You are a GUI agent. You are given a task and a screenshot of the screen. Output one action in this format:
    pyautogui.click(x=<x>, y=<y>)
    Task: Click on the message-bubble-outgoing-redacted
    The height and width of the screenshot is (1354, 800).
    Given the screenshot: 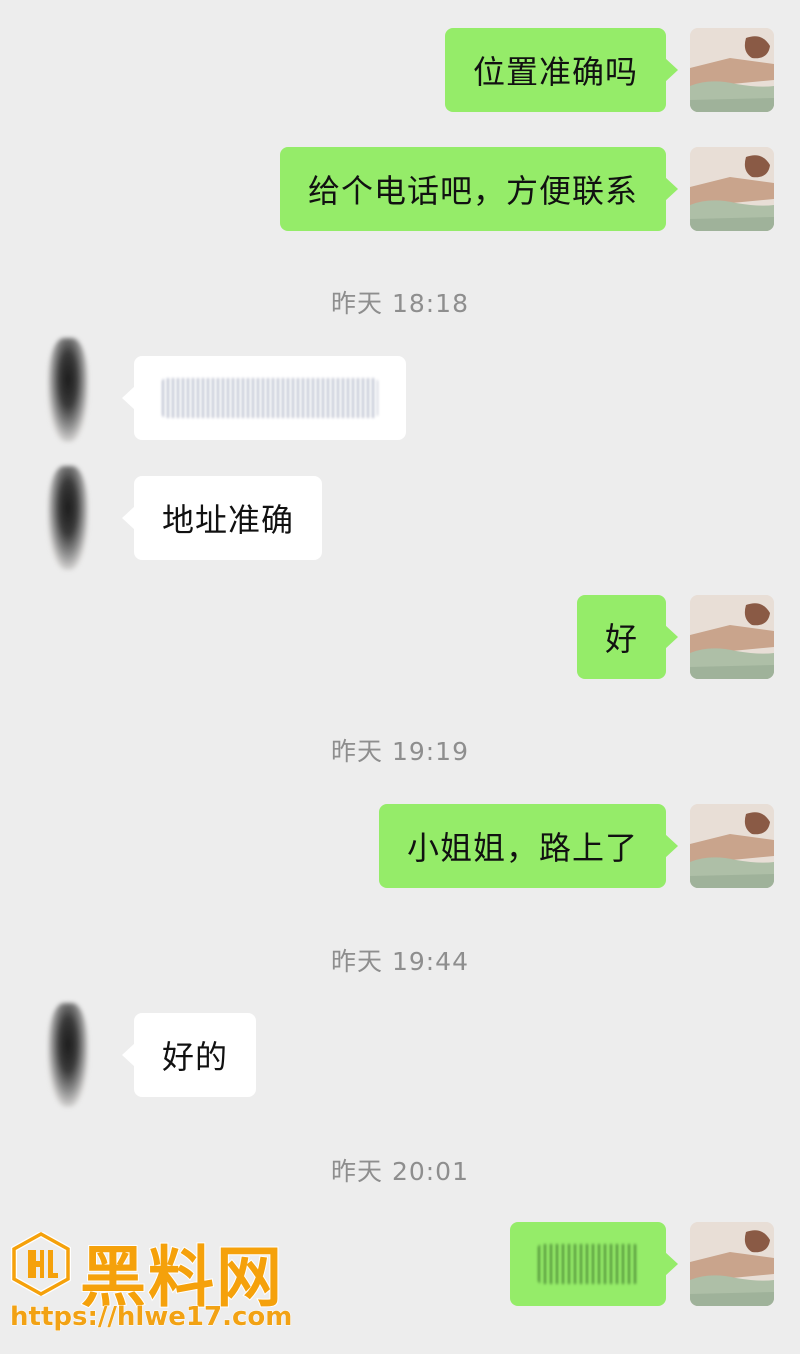 What is the action you would take?
    pyautogui.click(x=594, y=1264)
    